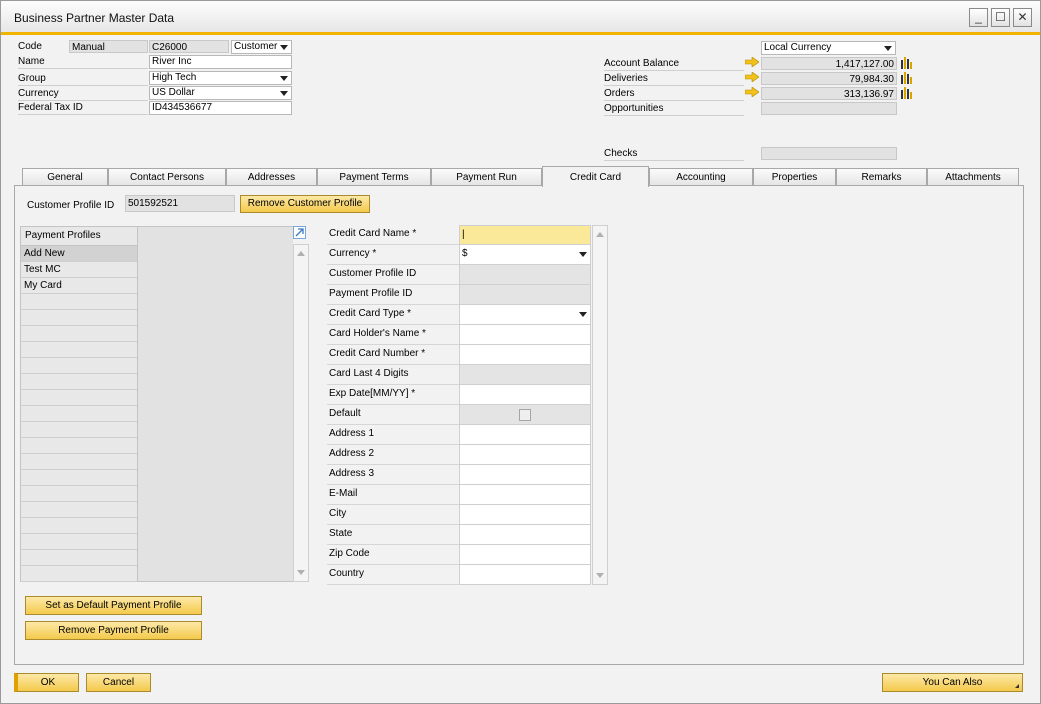 Image resolution: width=1041 pixels, height=704 pixels. What do you see at coordinates (79, 236) in the screenshot?
I see `payment-profiles-header: Payment Profiles` at bounding box center [79, 236].